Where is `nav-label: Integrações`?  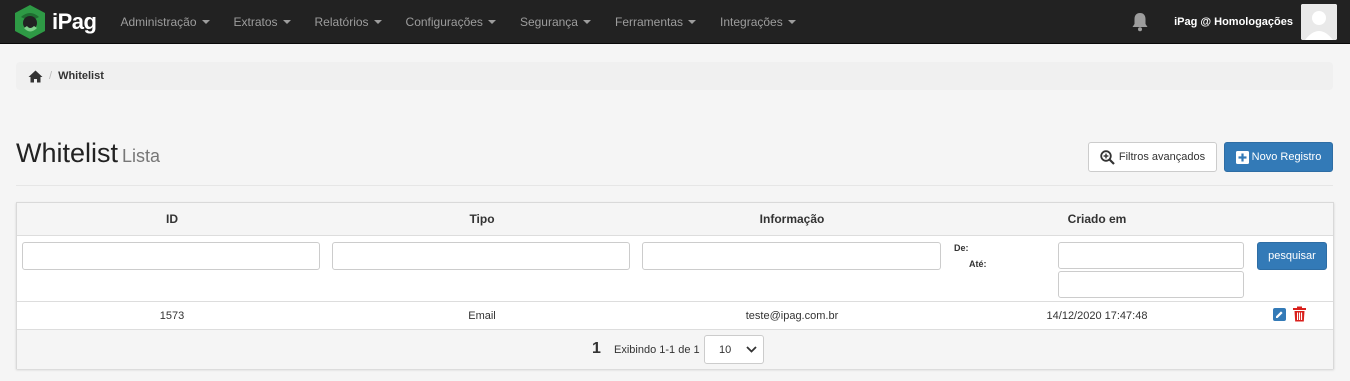 nav-label: Integrações is located at coordinates (751, 21).